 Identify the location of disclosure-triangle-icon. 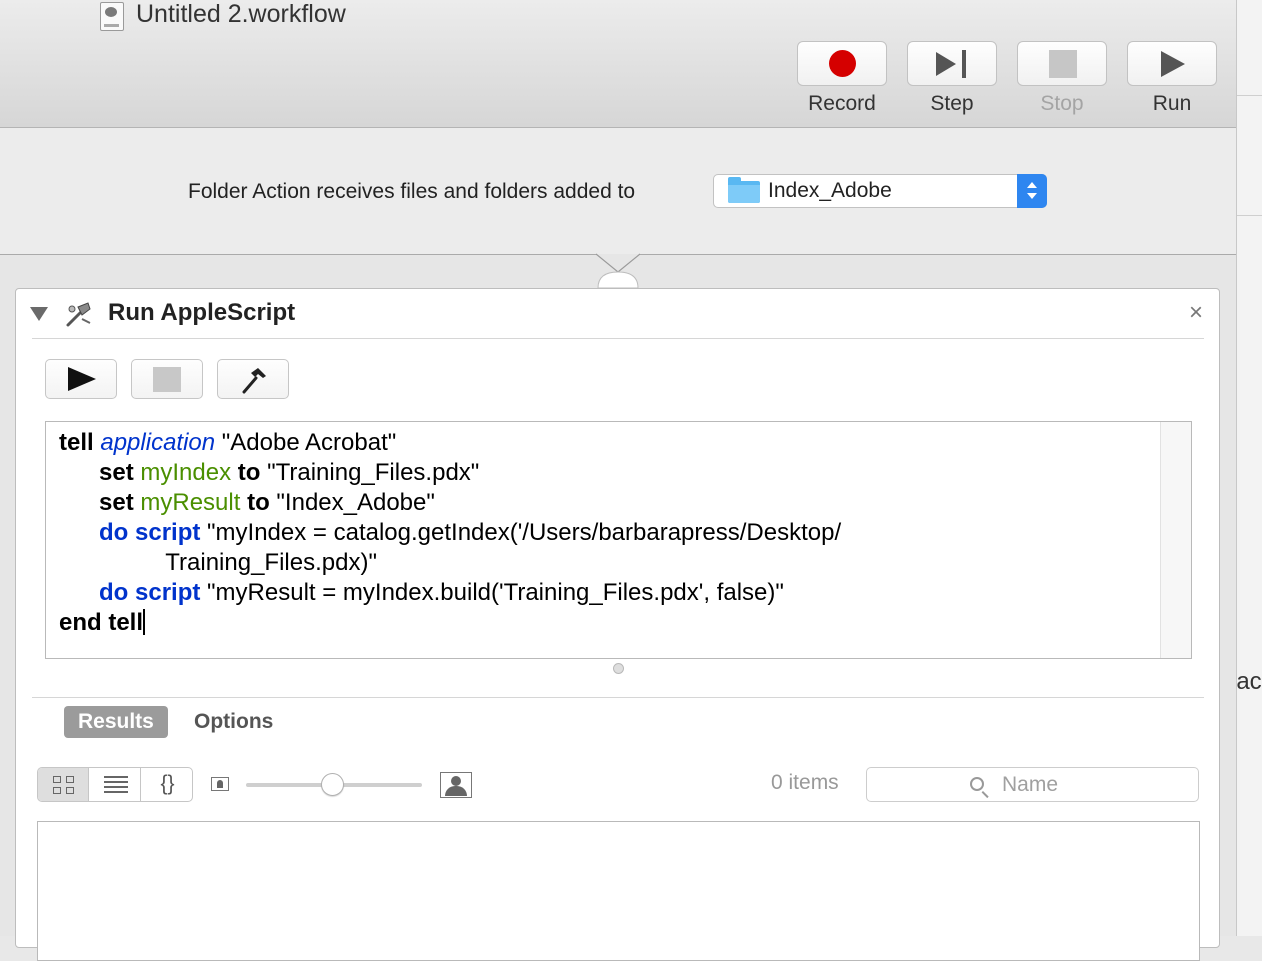
(39, 314).